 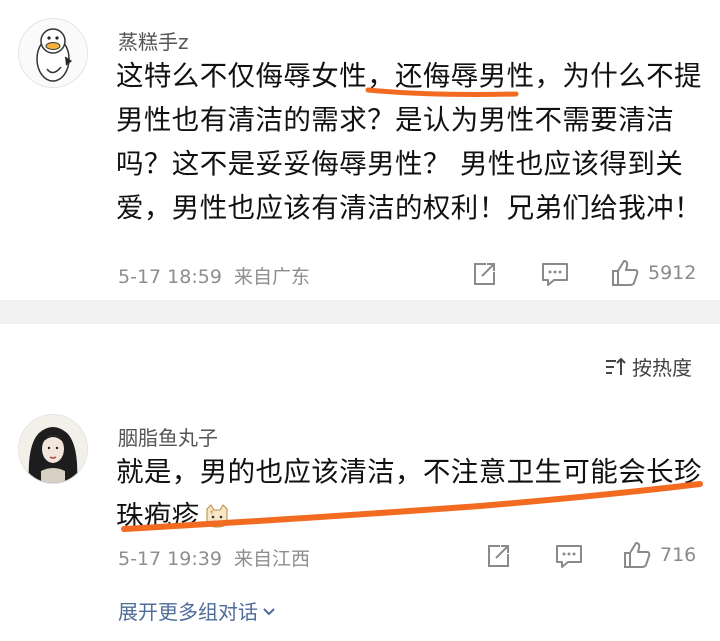 I want to click on comment-meta: 5-17 19:39 来自江西, so click(x=214, y=557).